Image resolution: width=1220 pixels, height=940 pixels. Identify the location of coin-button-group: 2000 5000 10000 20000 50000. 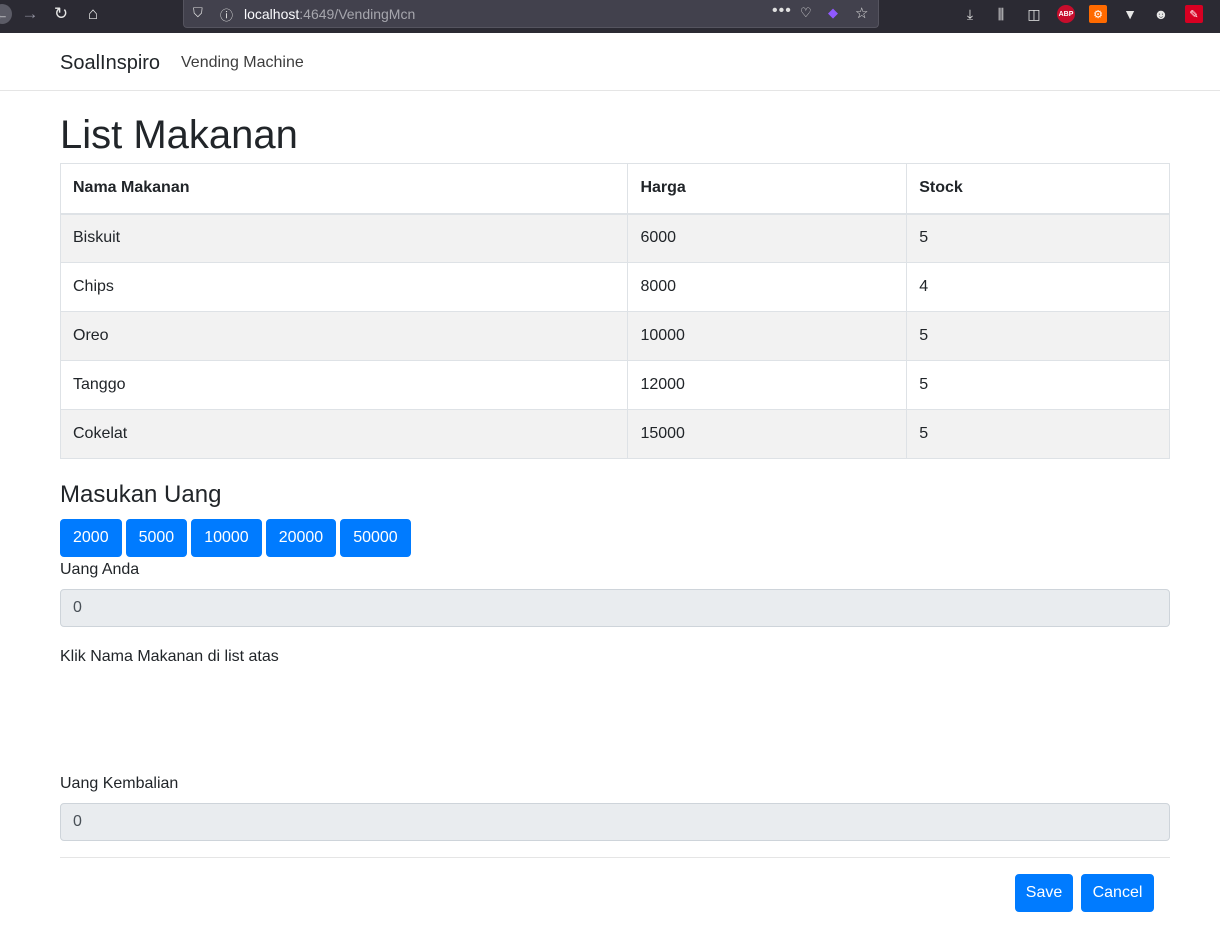
(235, 538).